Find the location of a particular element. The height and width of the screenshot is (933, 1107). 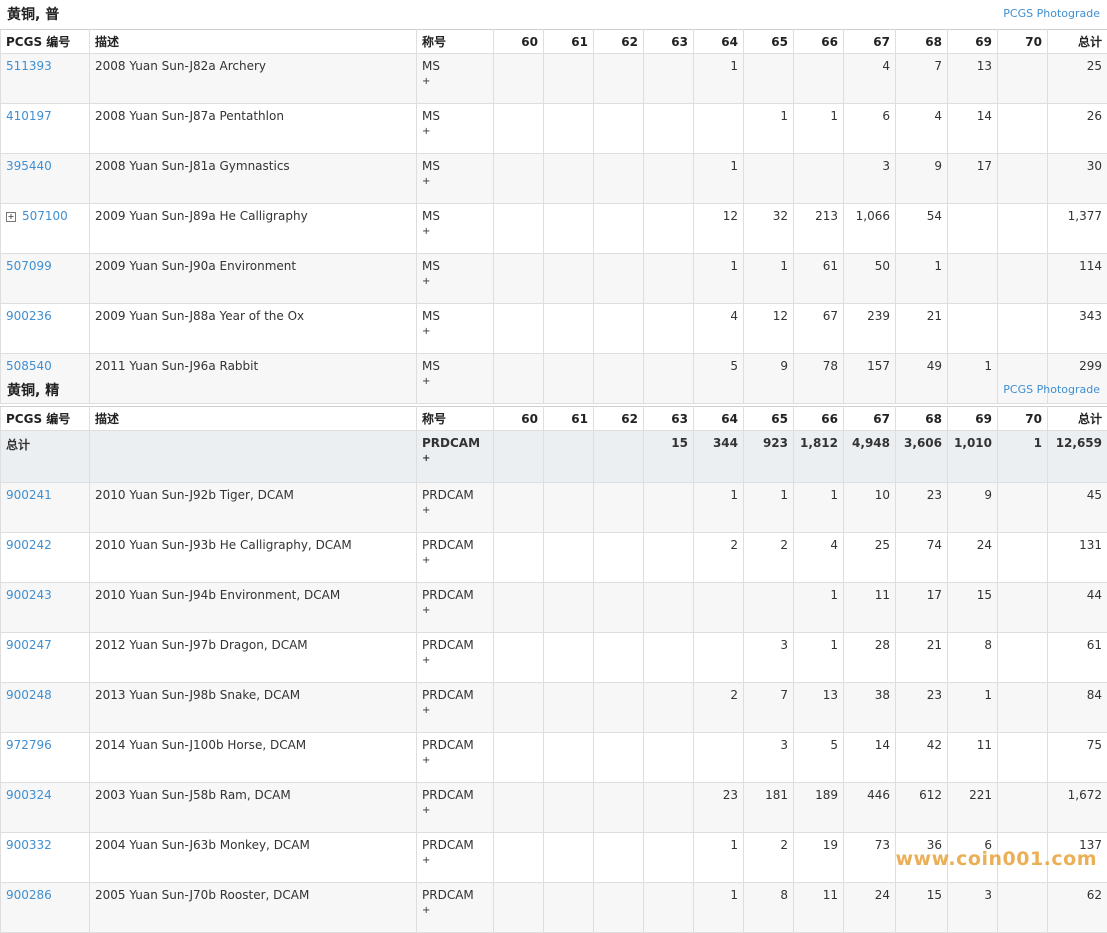

designation-prefix: MS is located at coordinates (455, 366).